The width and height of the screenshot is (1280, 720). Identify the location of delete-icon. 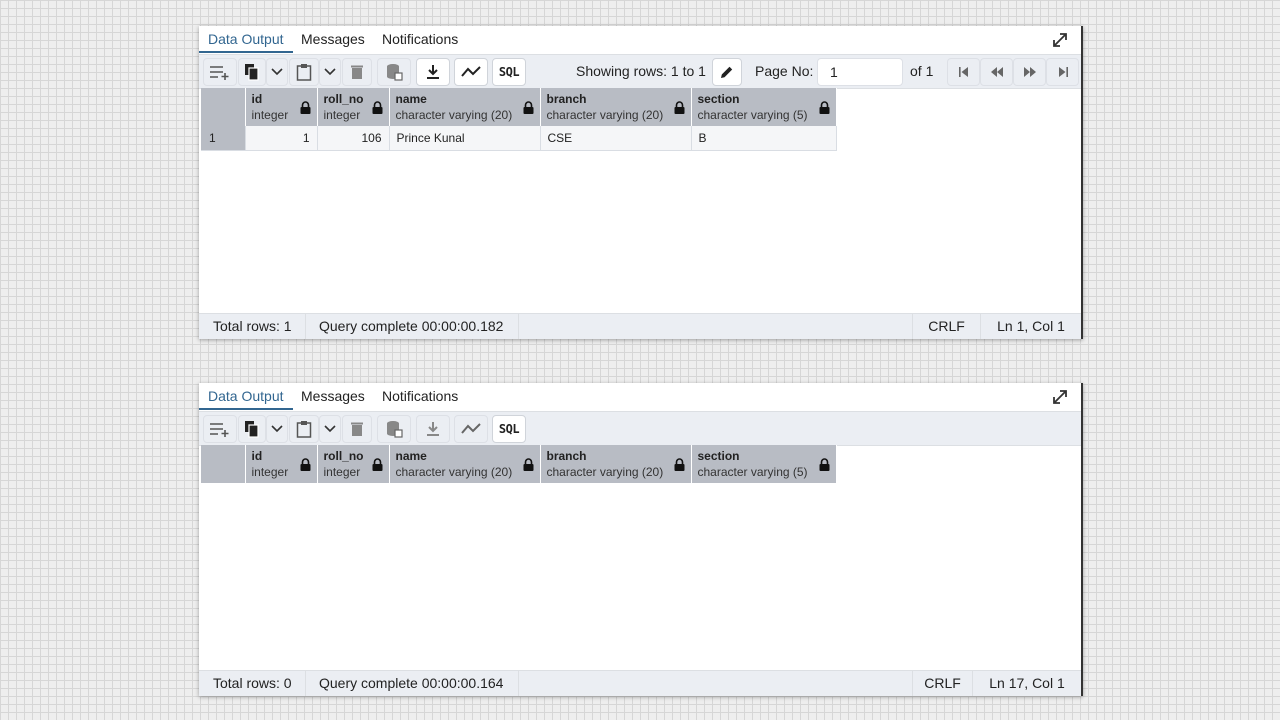
(357, 72).